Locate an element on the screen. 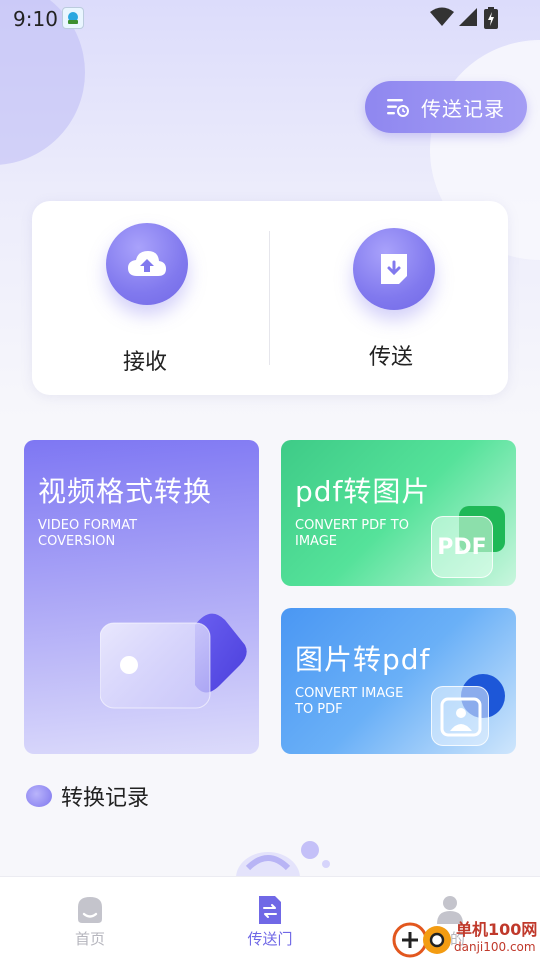 This screenshot has height=960, width=540. tile-subtitle-line2: IMAGE is located at coordinates (316, 541).